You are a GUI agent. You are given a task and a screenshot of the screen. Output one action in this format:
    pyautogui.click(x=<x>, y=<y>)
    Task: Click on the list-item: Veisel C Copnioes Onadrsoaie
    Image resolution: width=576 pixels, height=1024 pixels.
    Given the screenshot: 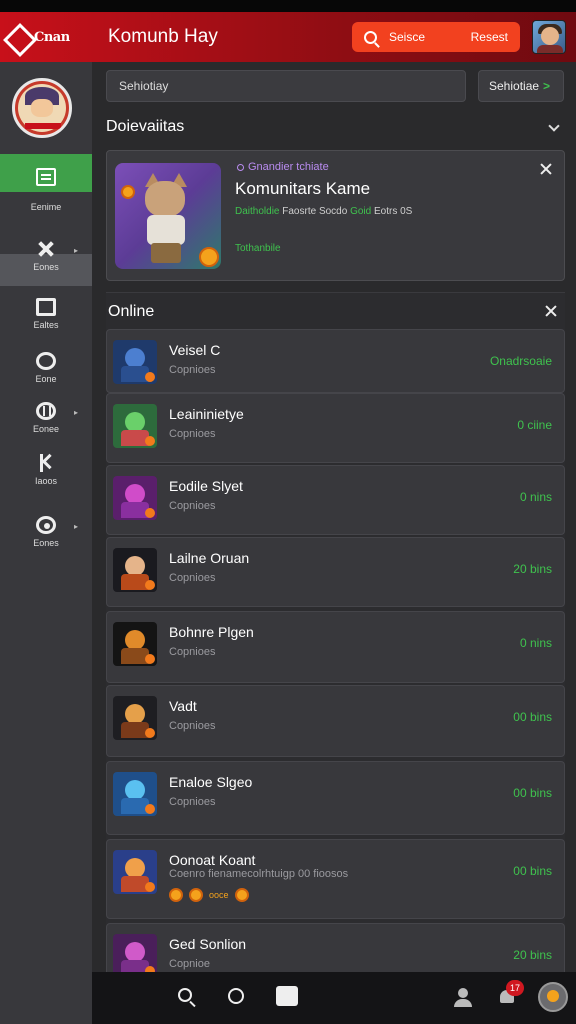 What is the action you would take?
    pyautogui.click(x=335, y=361)
    